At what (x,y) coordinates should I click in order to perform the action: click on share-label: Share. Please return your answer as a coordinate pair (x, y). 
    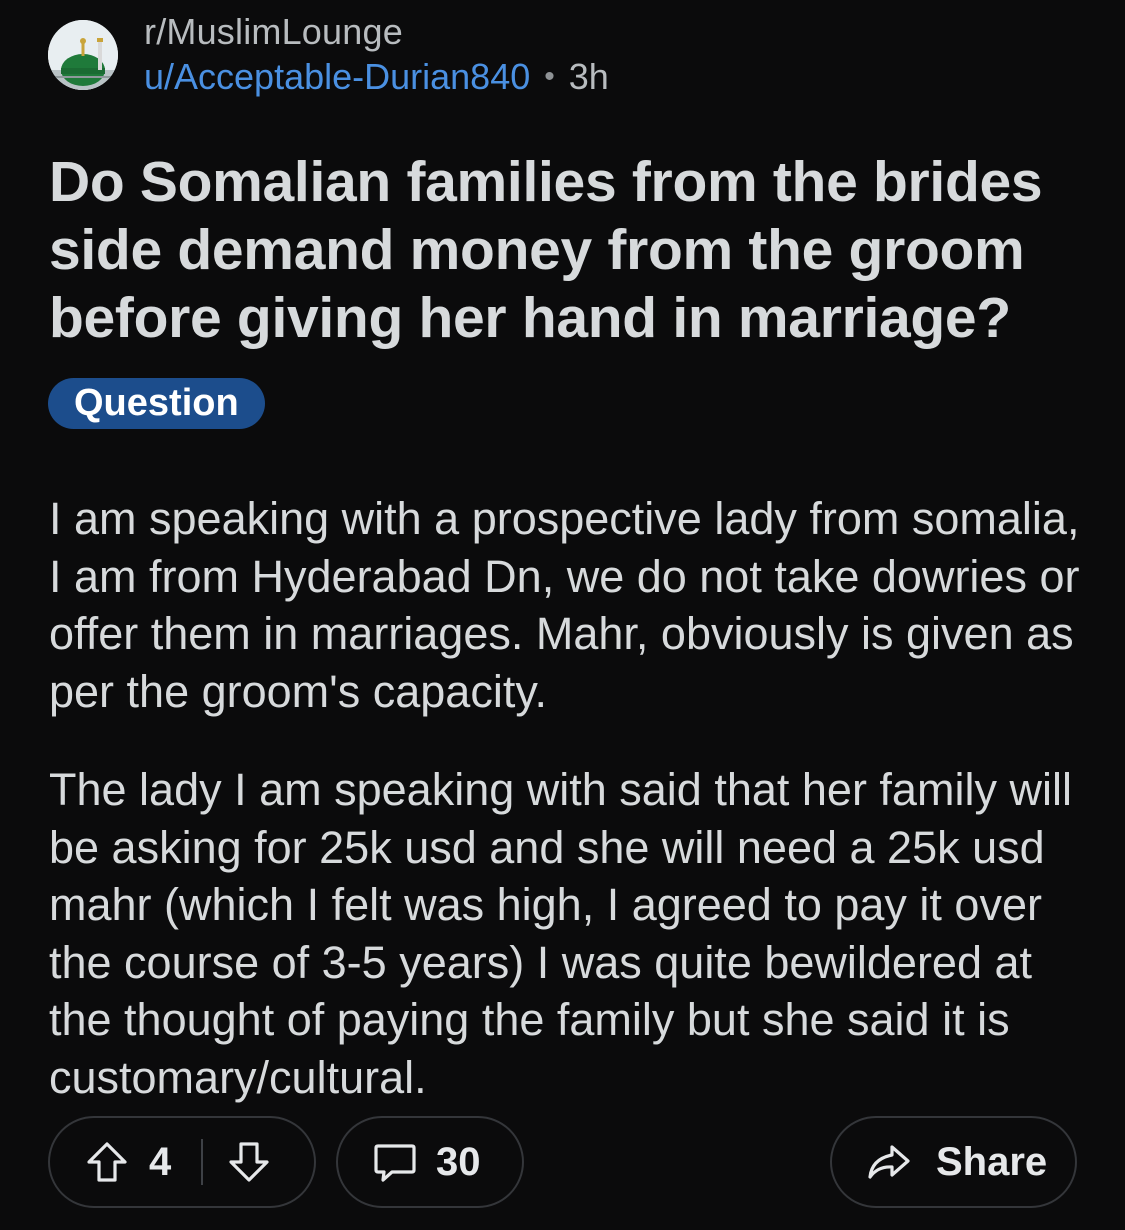
    Looking at the image, I should click on (992, 1161).